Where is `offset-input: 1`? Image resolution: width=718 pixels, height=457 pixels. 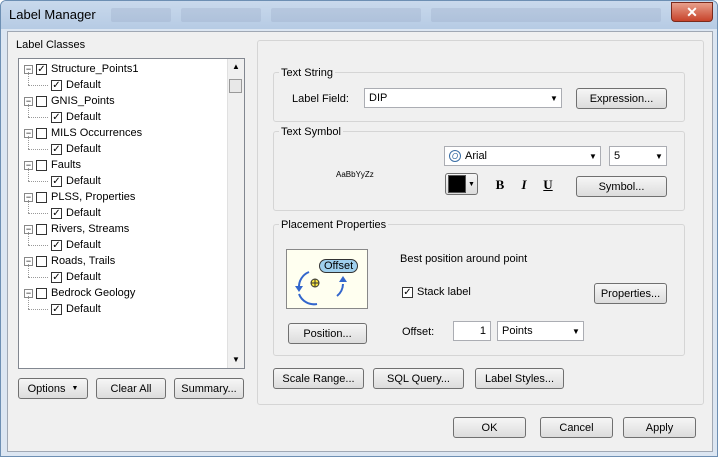
offset-input: 1 is located at coordinates (472, 331).